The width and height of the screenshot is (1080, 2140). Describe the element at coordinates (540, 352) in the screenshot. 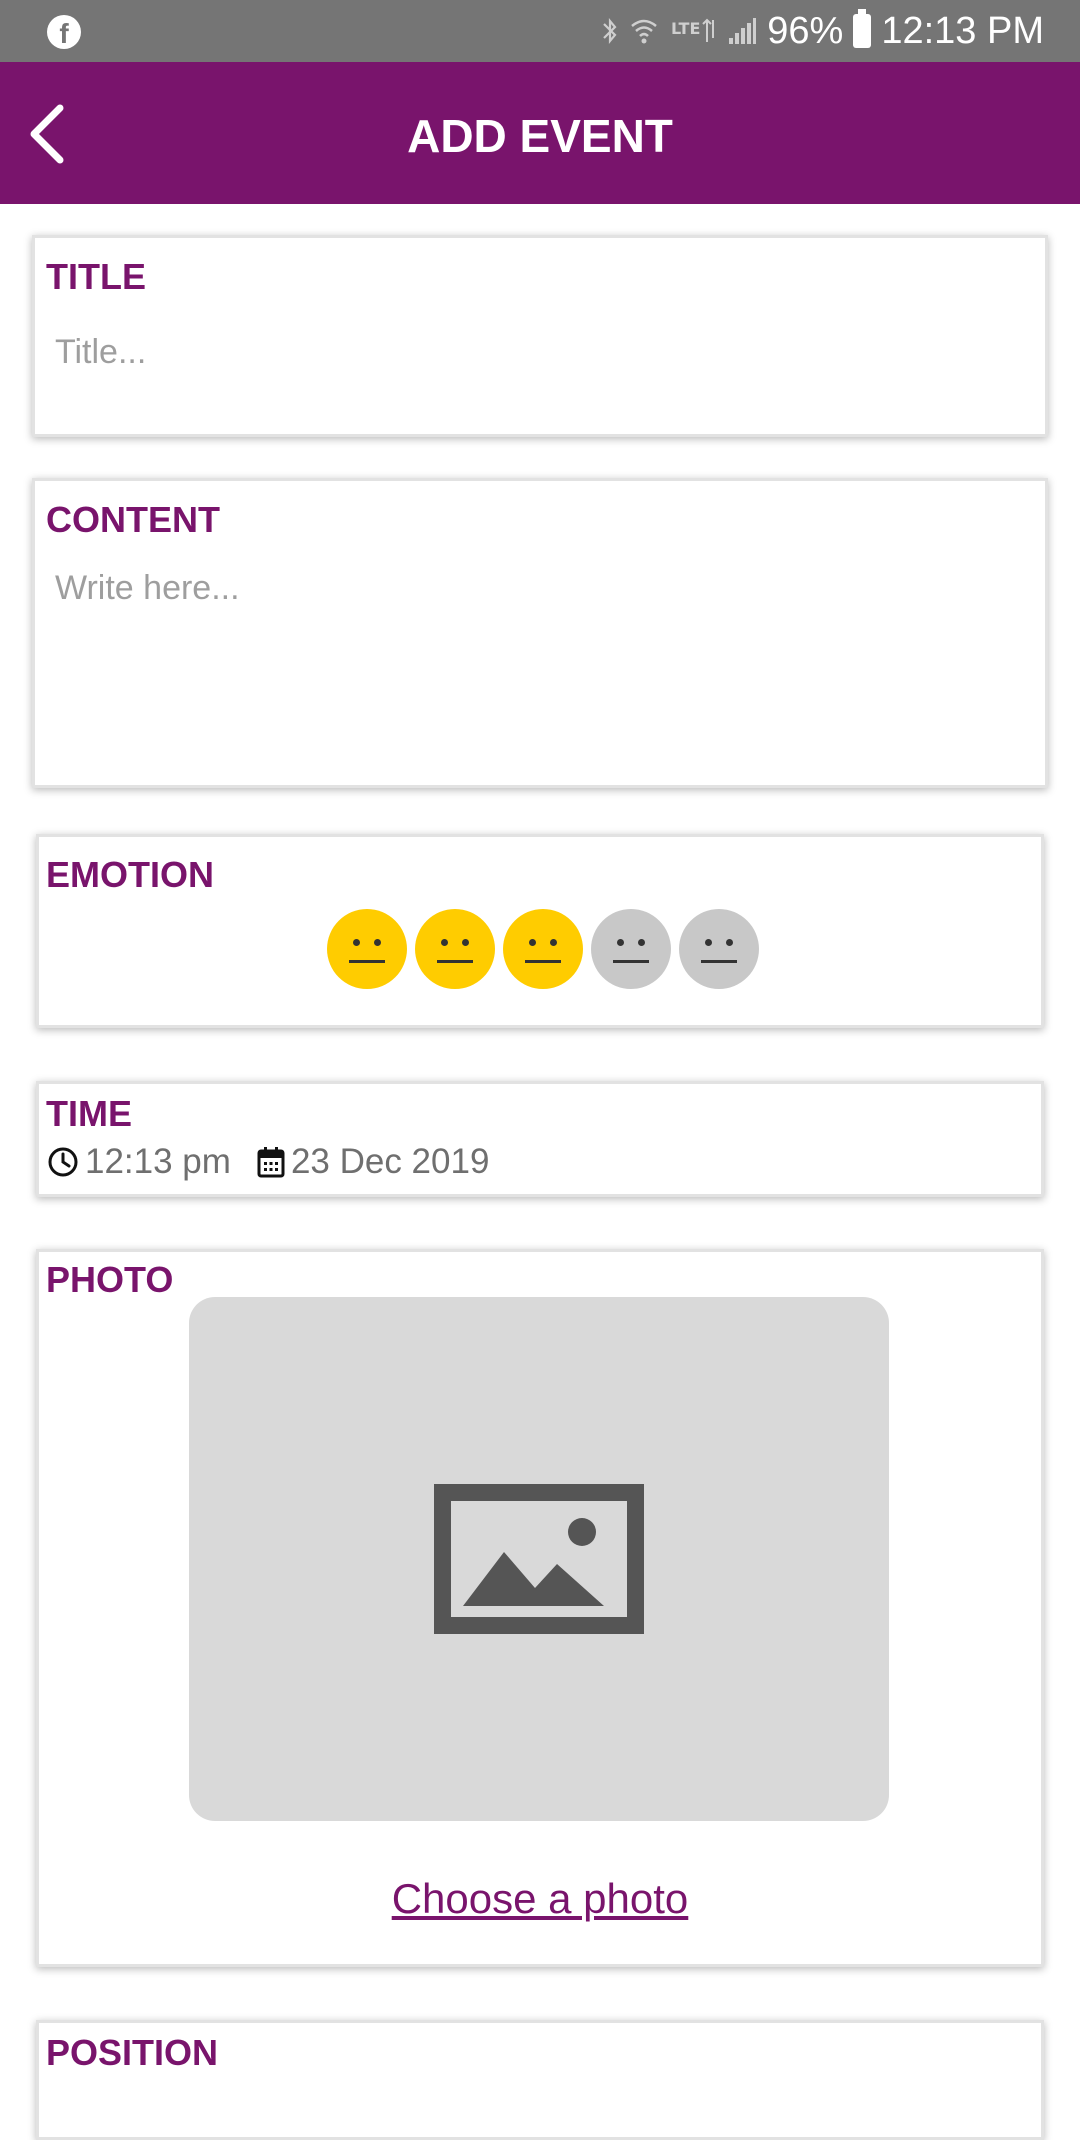

I see `title-input` at that location.